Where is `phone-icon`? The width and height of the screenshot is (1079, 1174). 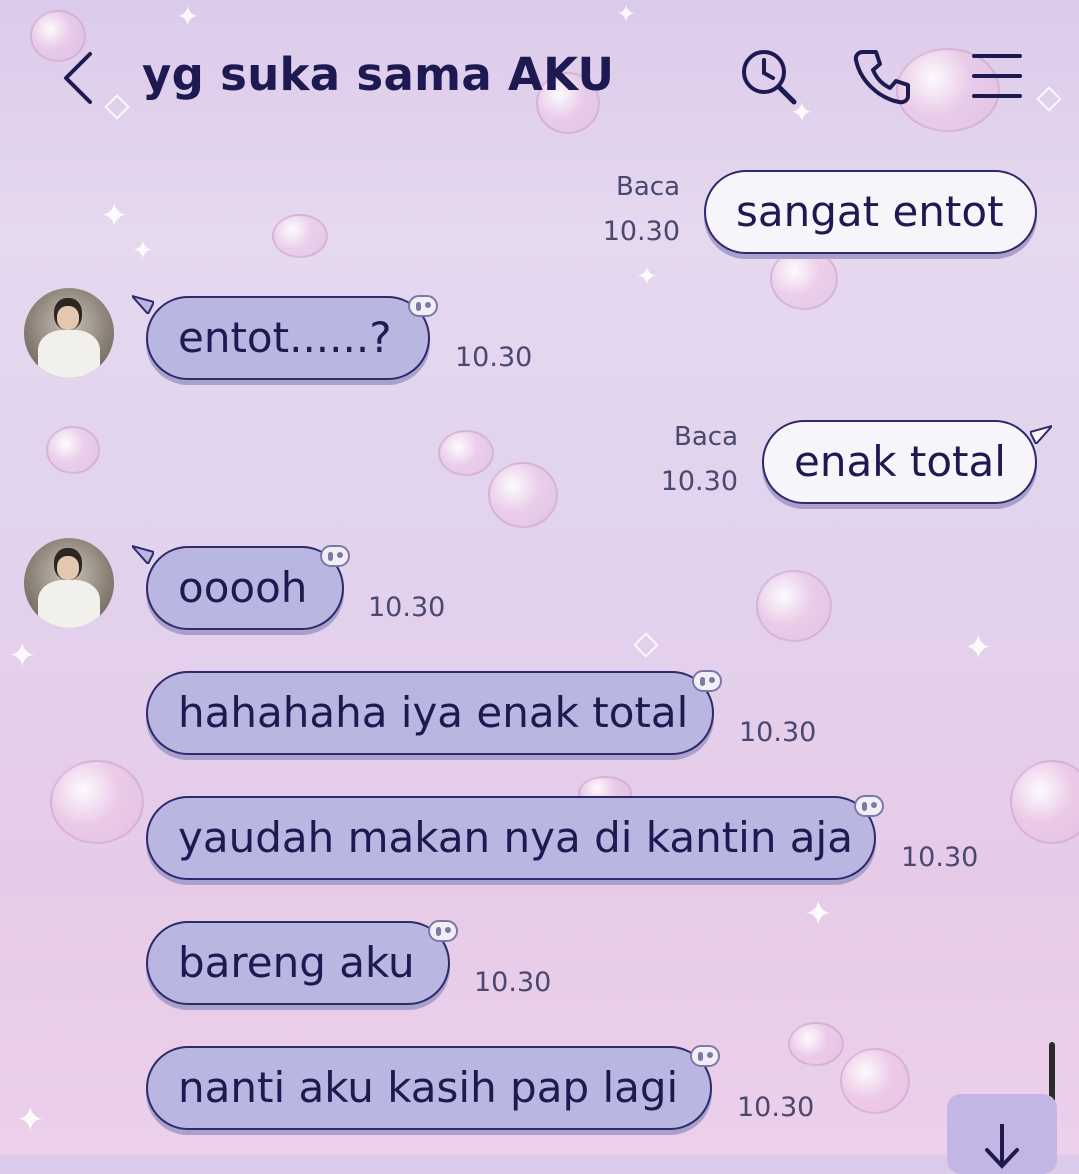
phone-icon is located at coordinates (882, 76).